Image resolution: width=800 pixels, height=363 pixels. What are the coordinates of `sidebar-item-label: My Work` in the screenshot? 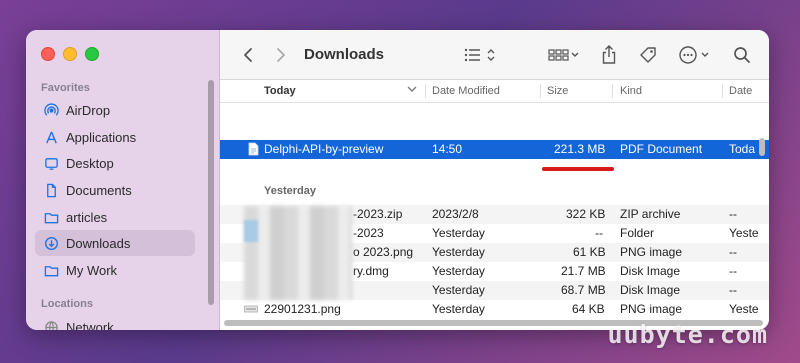 It's located at (92, 270).